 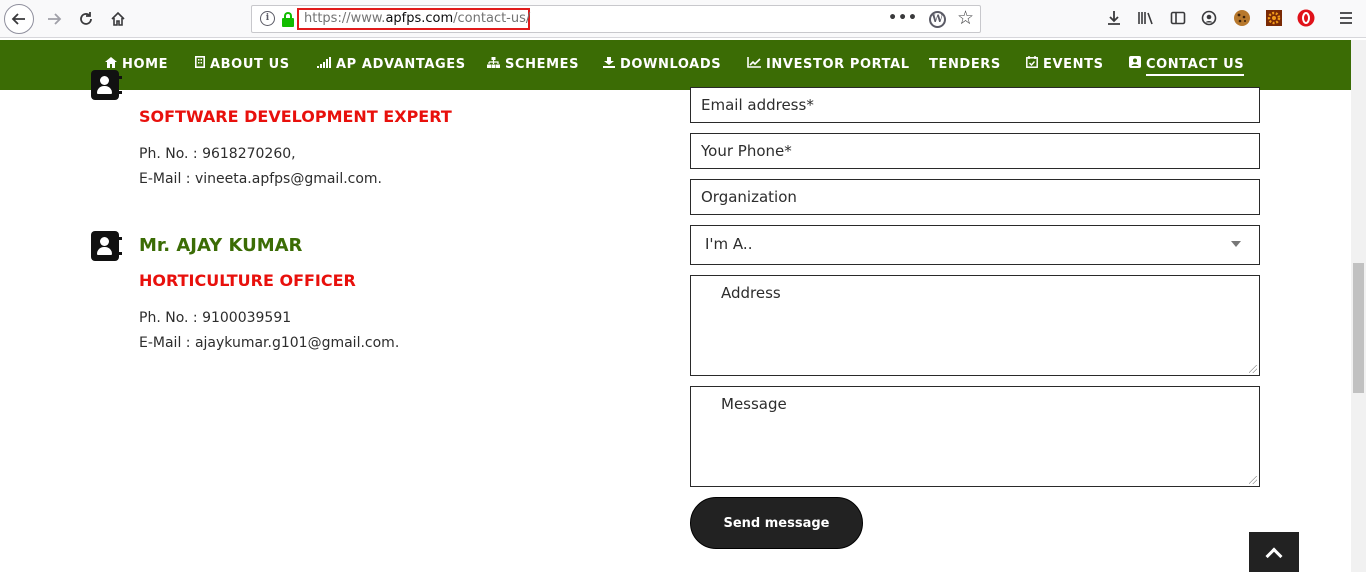 What do you see at coordinates (609, 62) in the screenshot?
I see `download-icon` at bounding box center [609, 62].